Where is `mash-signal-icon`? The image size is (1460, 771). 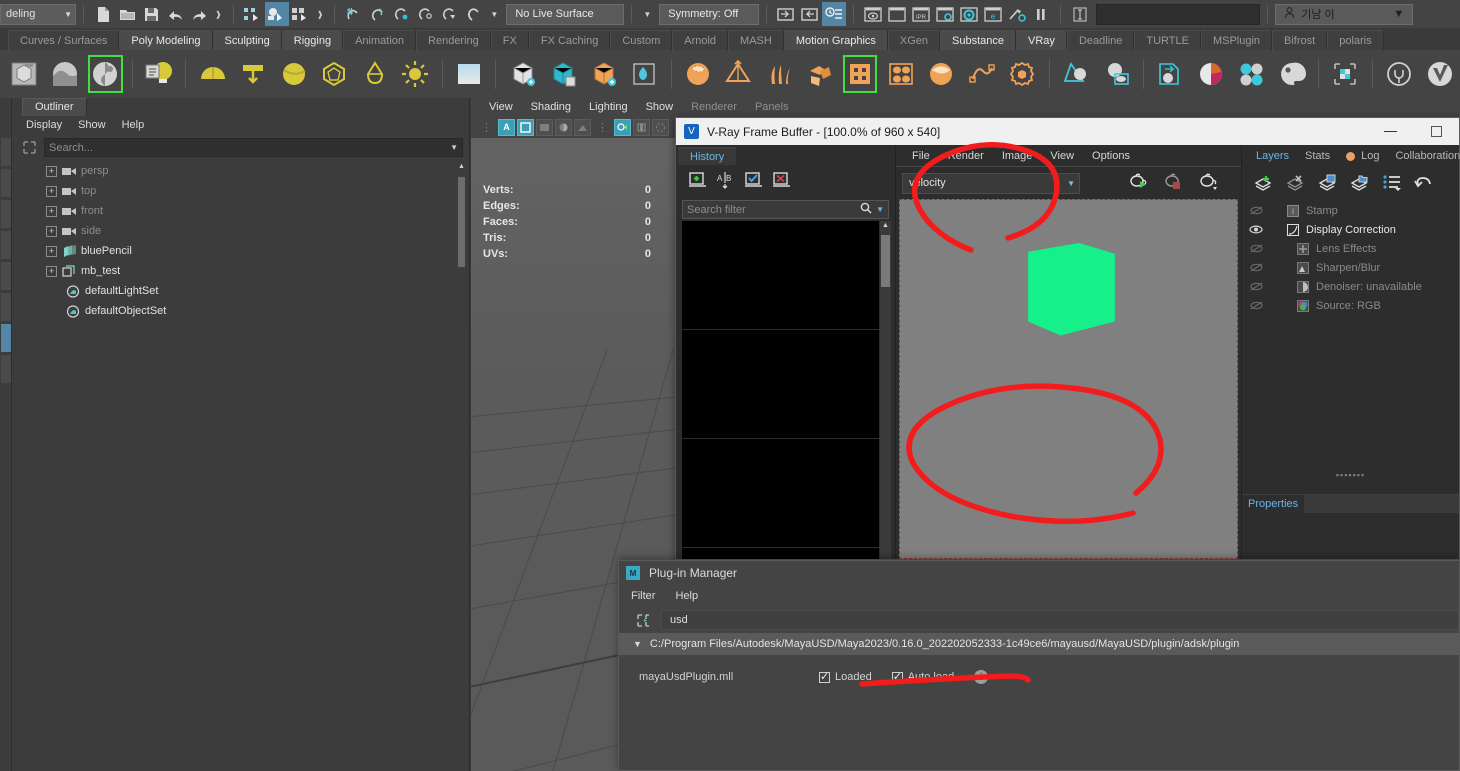 mash-signal-icon is located at coordinates (738, 74).